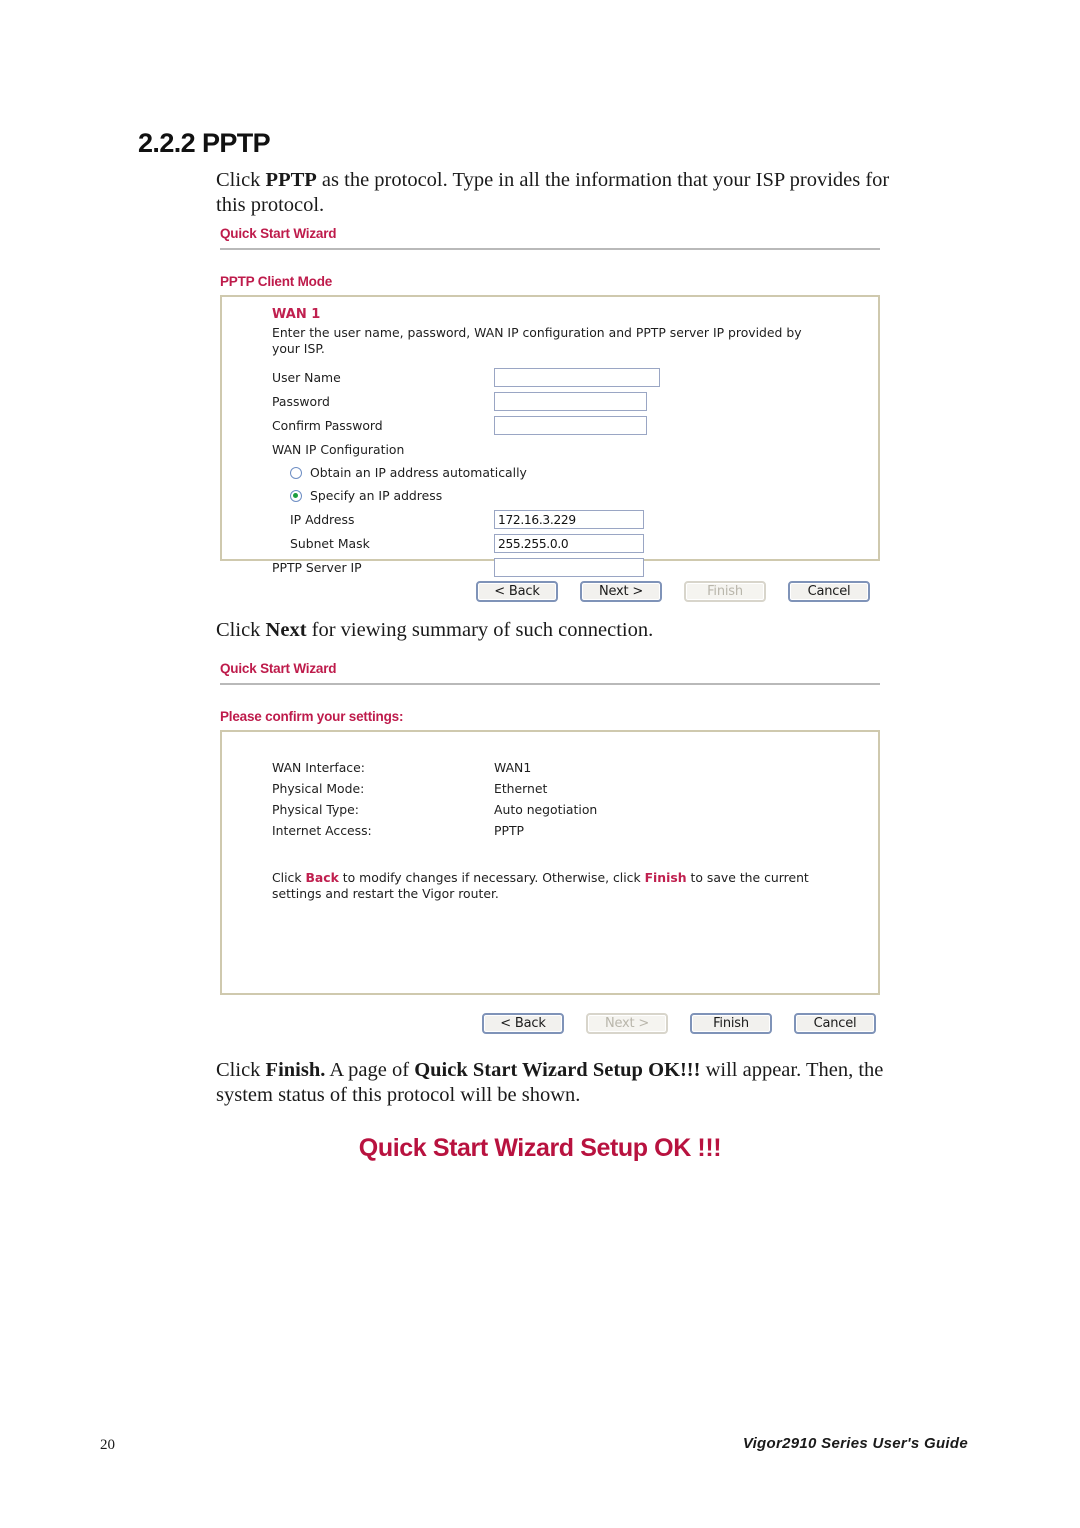  Describe the element at coordinates (295, 1070) in the screenshot. I see `closing-bold-finish: Finish.` at that location.